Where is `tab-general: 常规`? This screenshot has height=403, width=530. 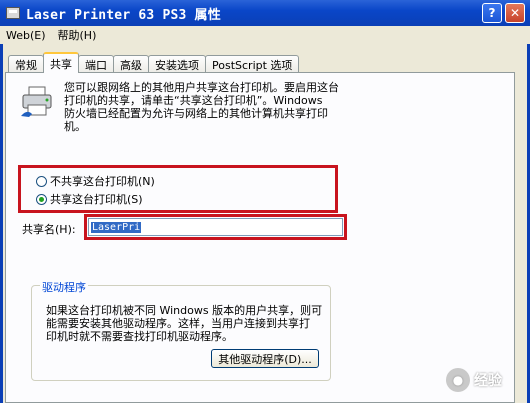
tab-general: 常规 is located at coordinates (26, 64).